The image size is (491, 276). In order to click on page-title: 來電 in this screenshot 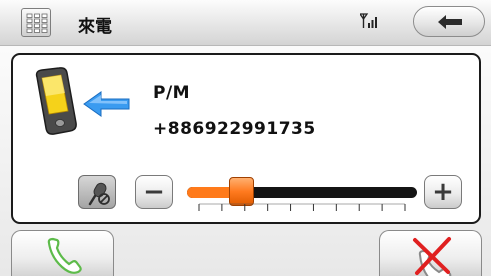, I will do `click(95, 27)`.